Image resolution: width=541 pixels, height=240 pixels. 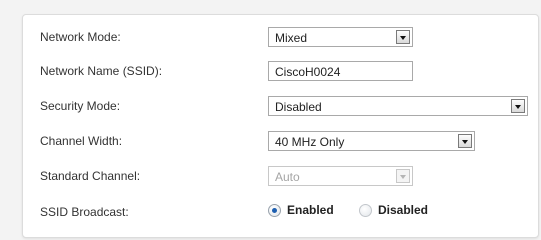 What do you see at coordinates (340, 176) in the screenshot?
I see `standard-channel-select: Auto` at bounding box center [340, 176].